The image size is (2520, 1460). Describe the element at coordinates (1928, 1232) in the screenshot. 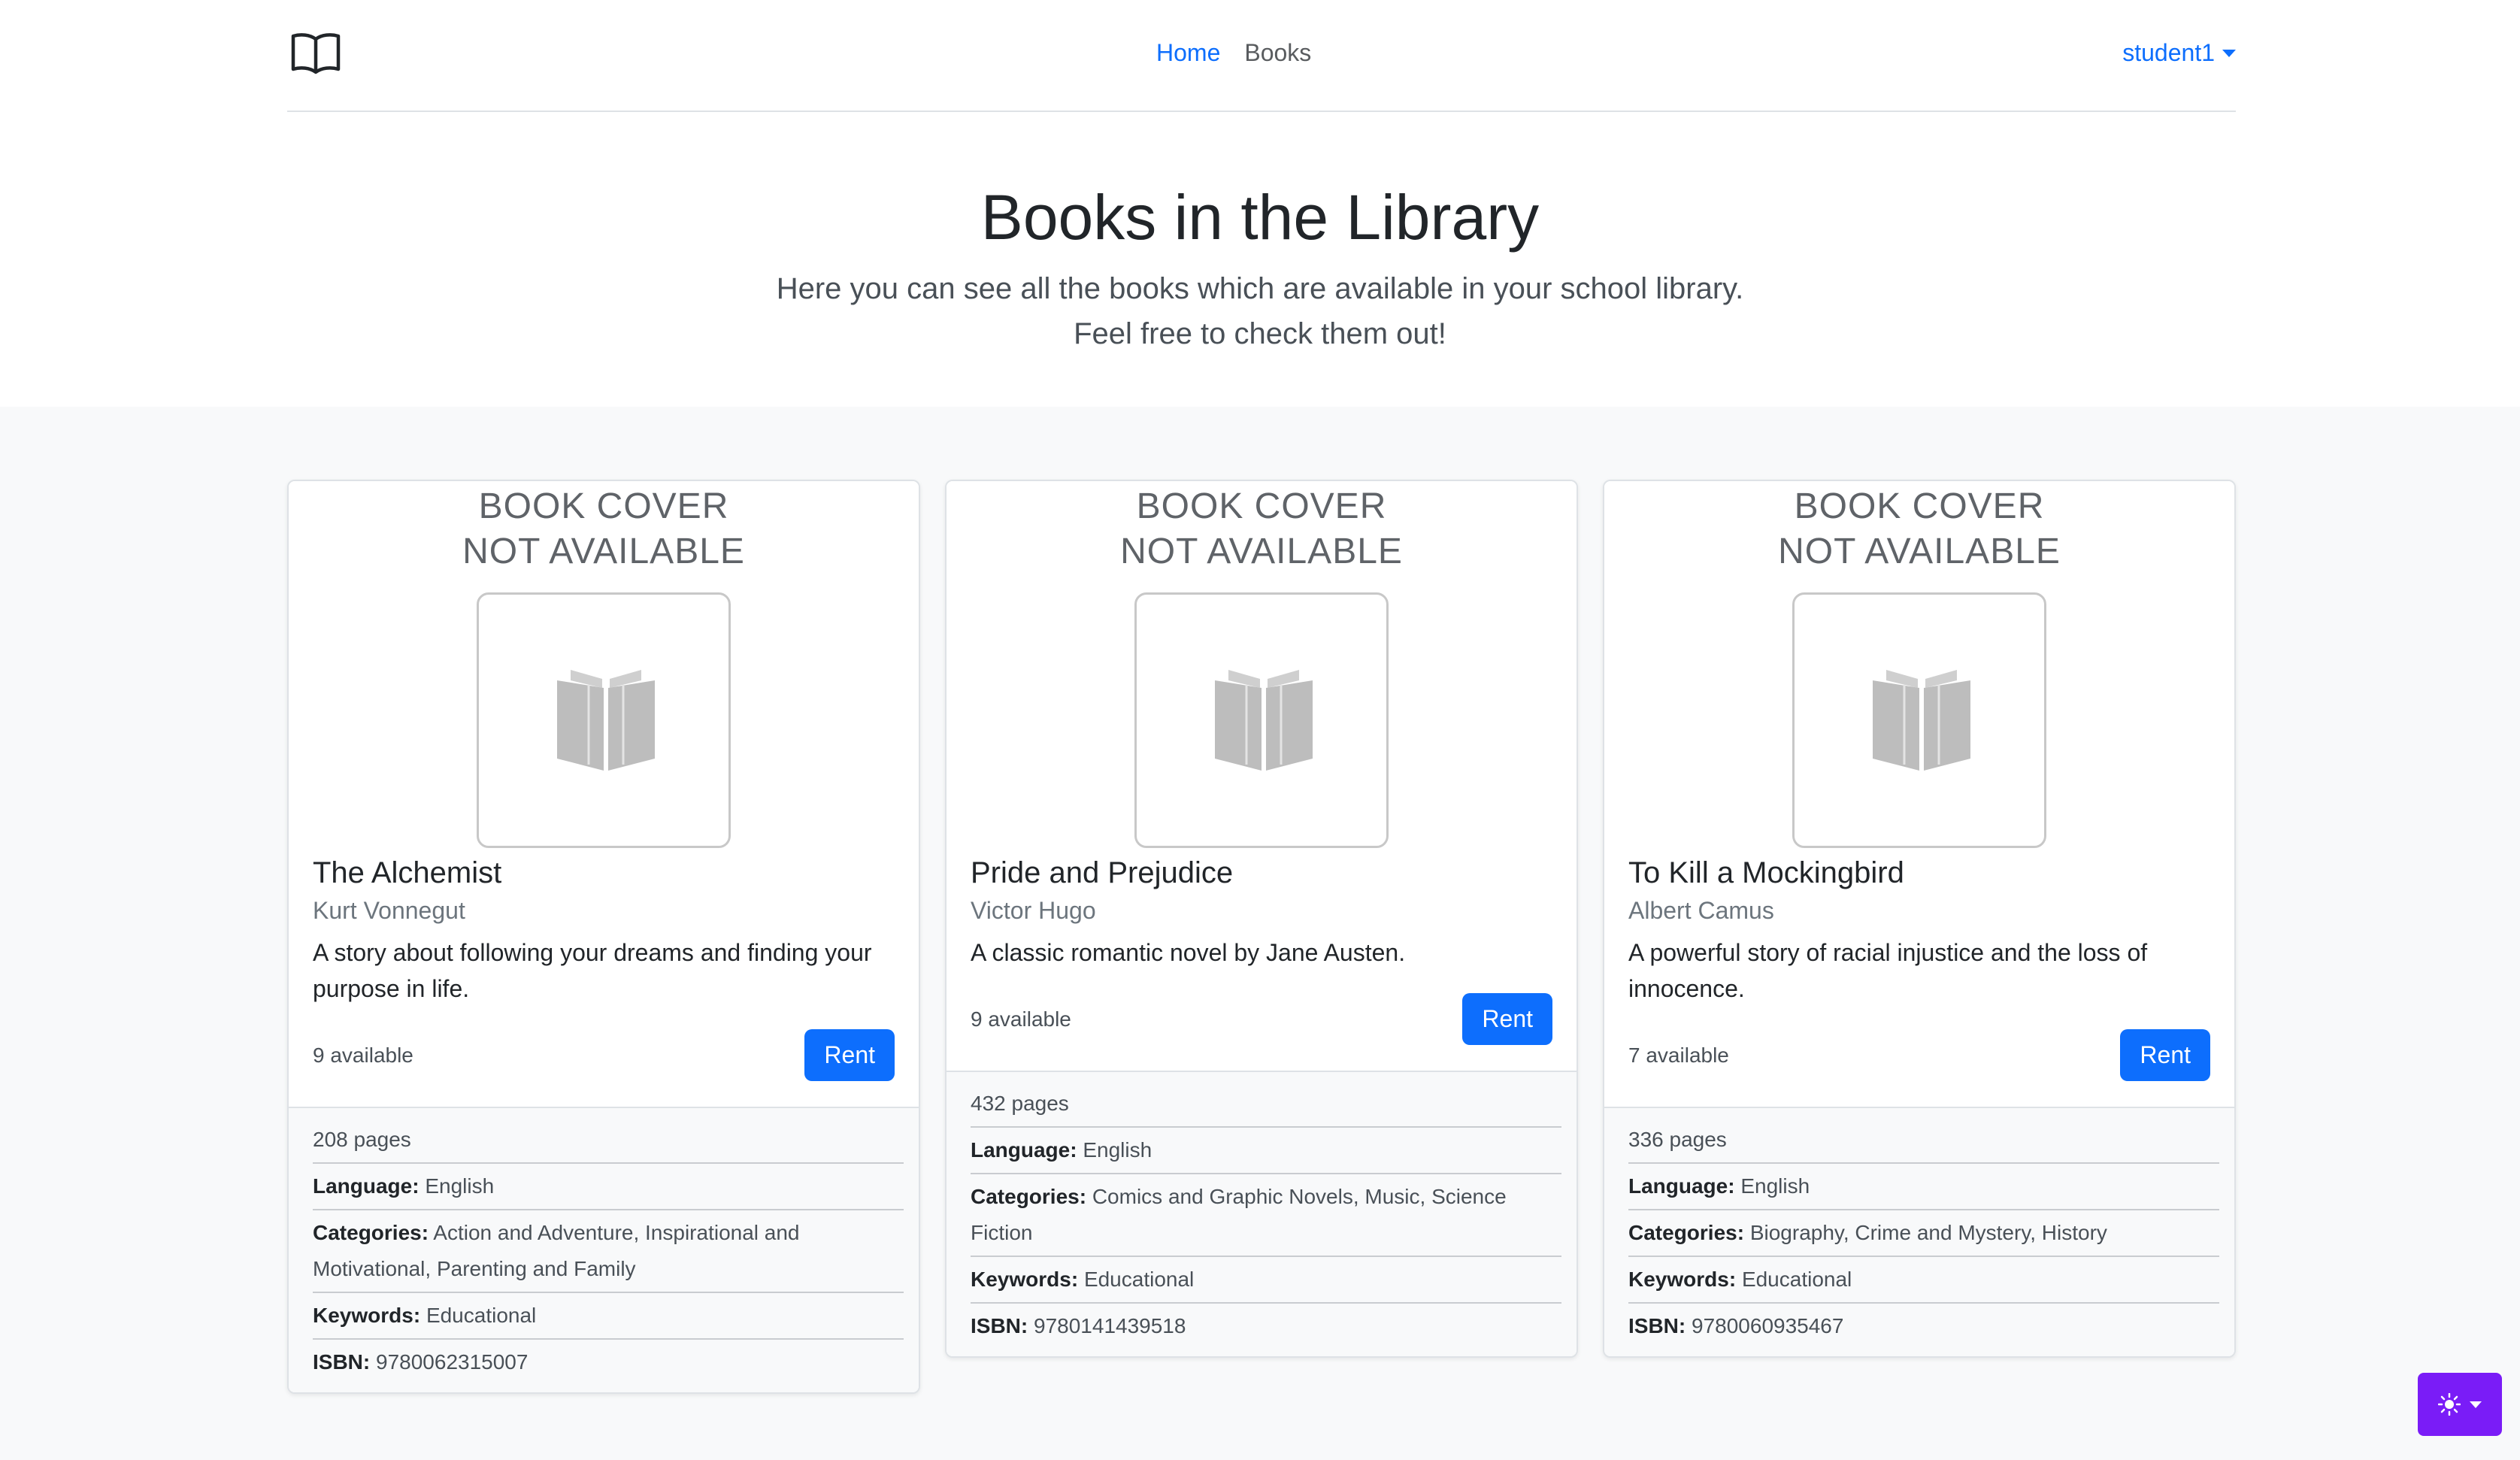

I see `categories-value: Biography, Crime and Mystery, History` at that location.